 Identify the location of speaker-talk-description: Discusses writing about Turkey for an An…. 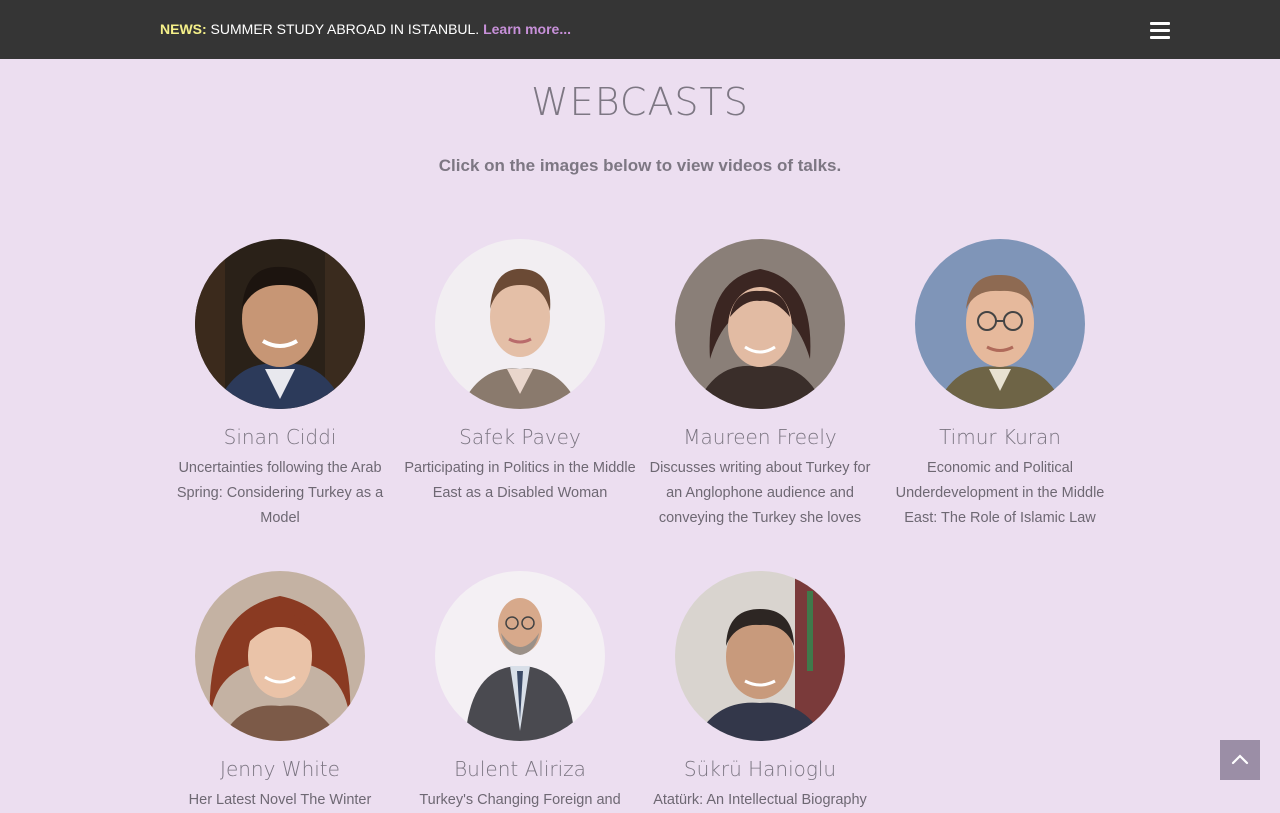
(760, 493).